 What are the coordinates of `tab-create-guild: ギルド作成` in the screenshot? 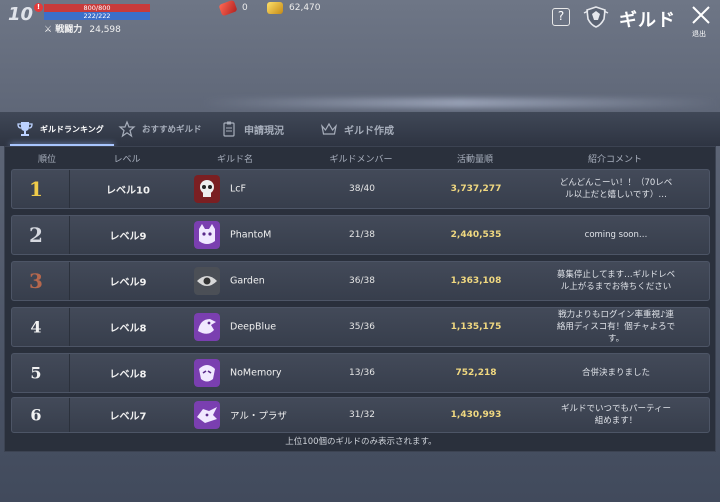 It's located at (357, 129).